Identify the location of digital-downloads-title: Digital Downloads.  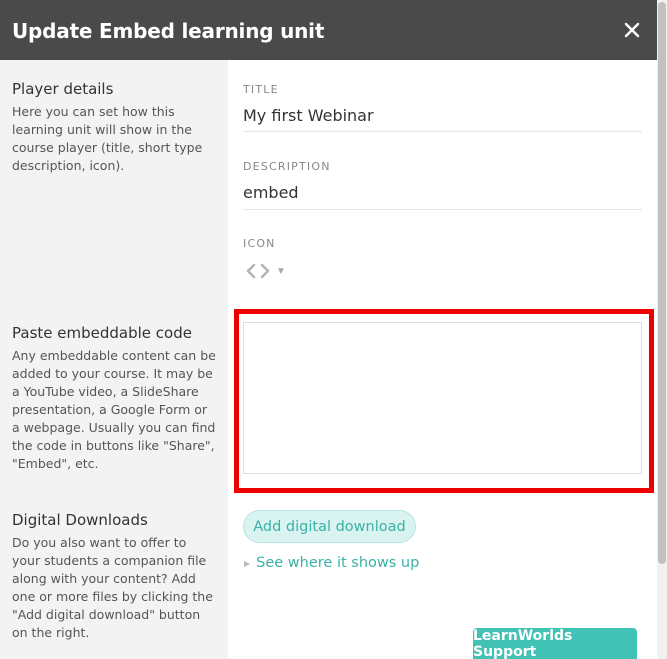
(80, 520).